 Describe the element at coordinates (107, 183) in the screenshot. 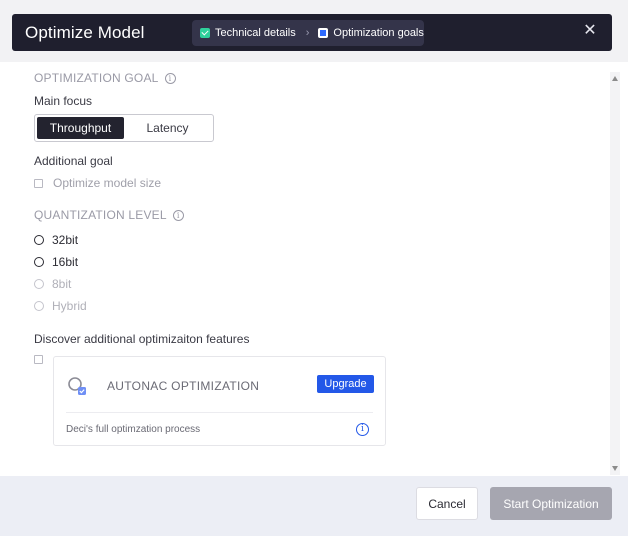

I see `checkbox-label: Optimize model size` at that location.